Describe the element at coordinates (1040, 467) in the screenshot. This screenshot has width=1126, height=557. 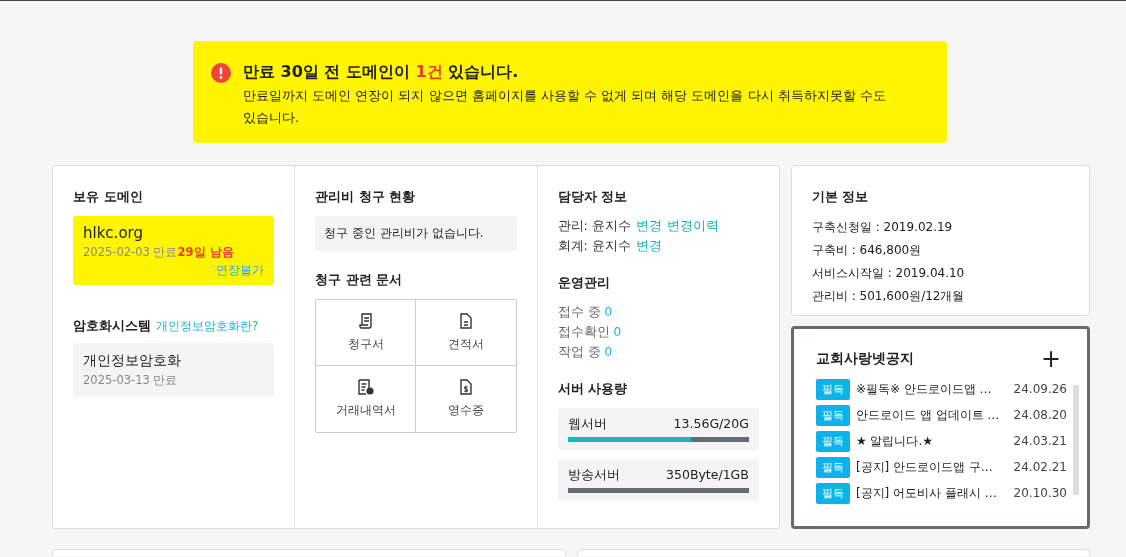
I see `notice-date: 24.02.21` at that location.